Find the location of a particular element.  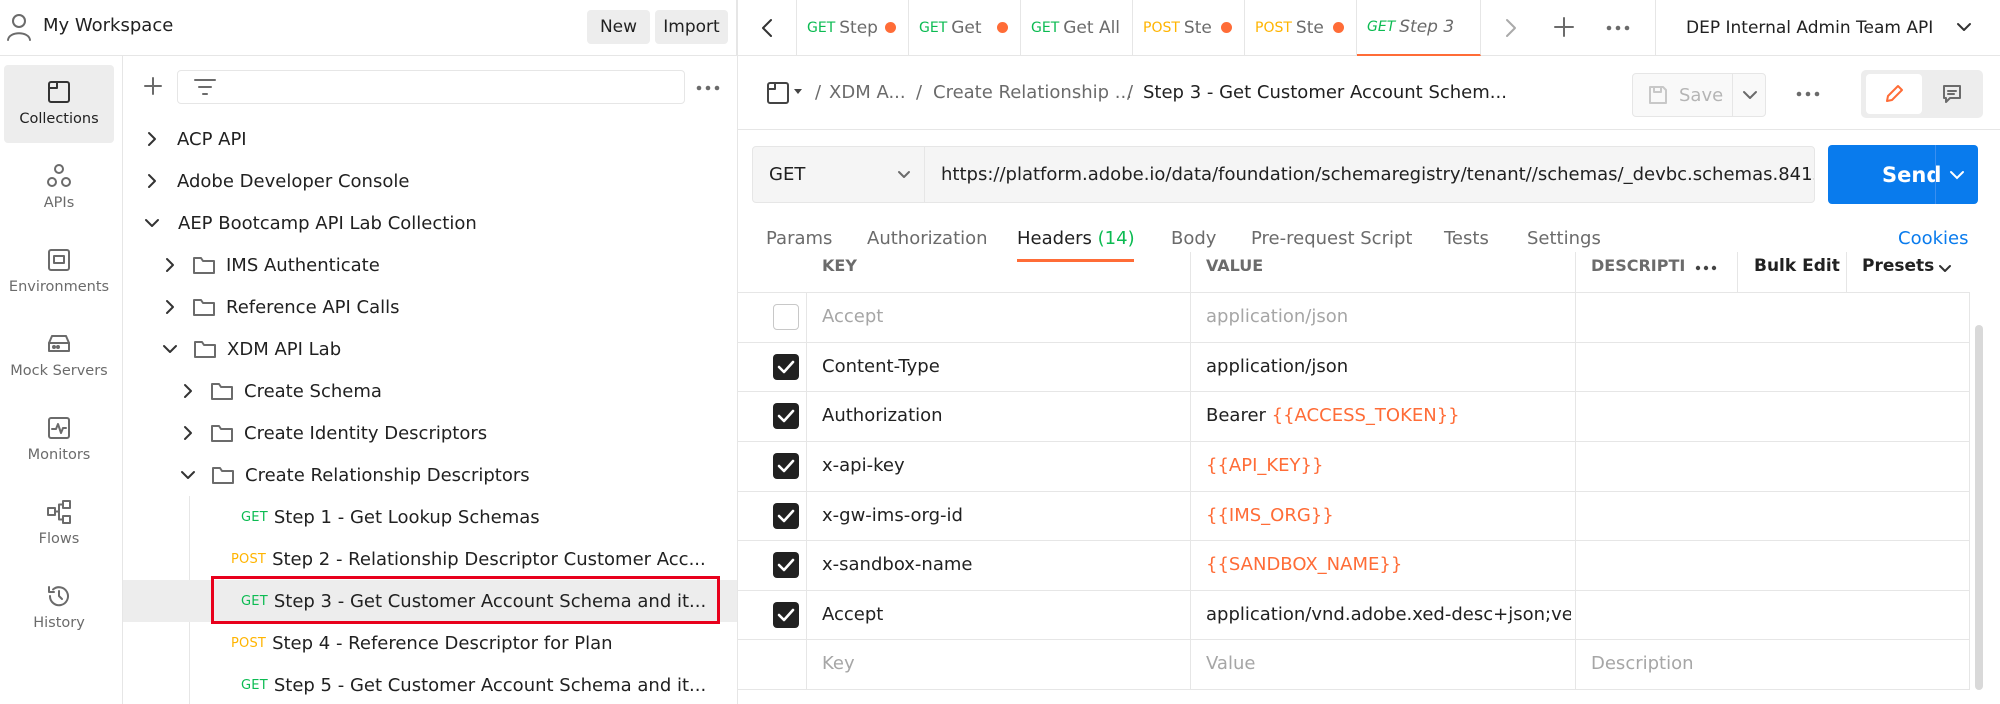

presets-dropdown: Presets is located at coordinates (1898, 266).